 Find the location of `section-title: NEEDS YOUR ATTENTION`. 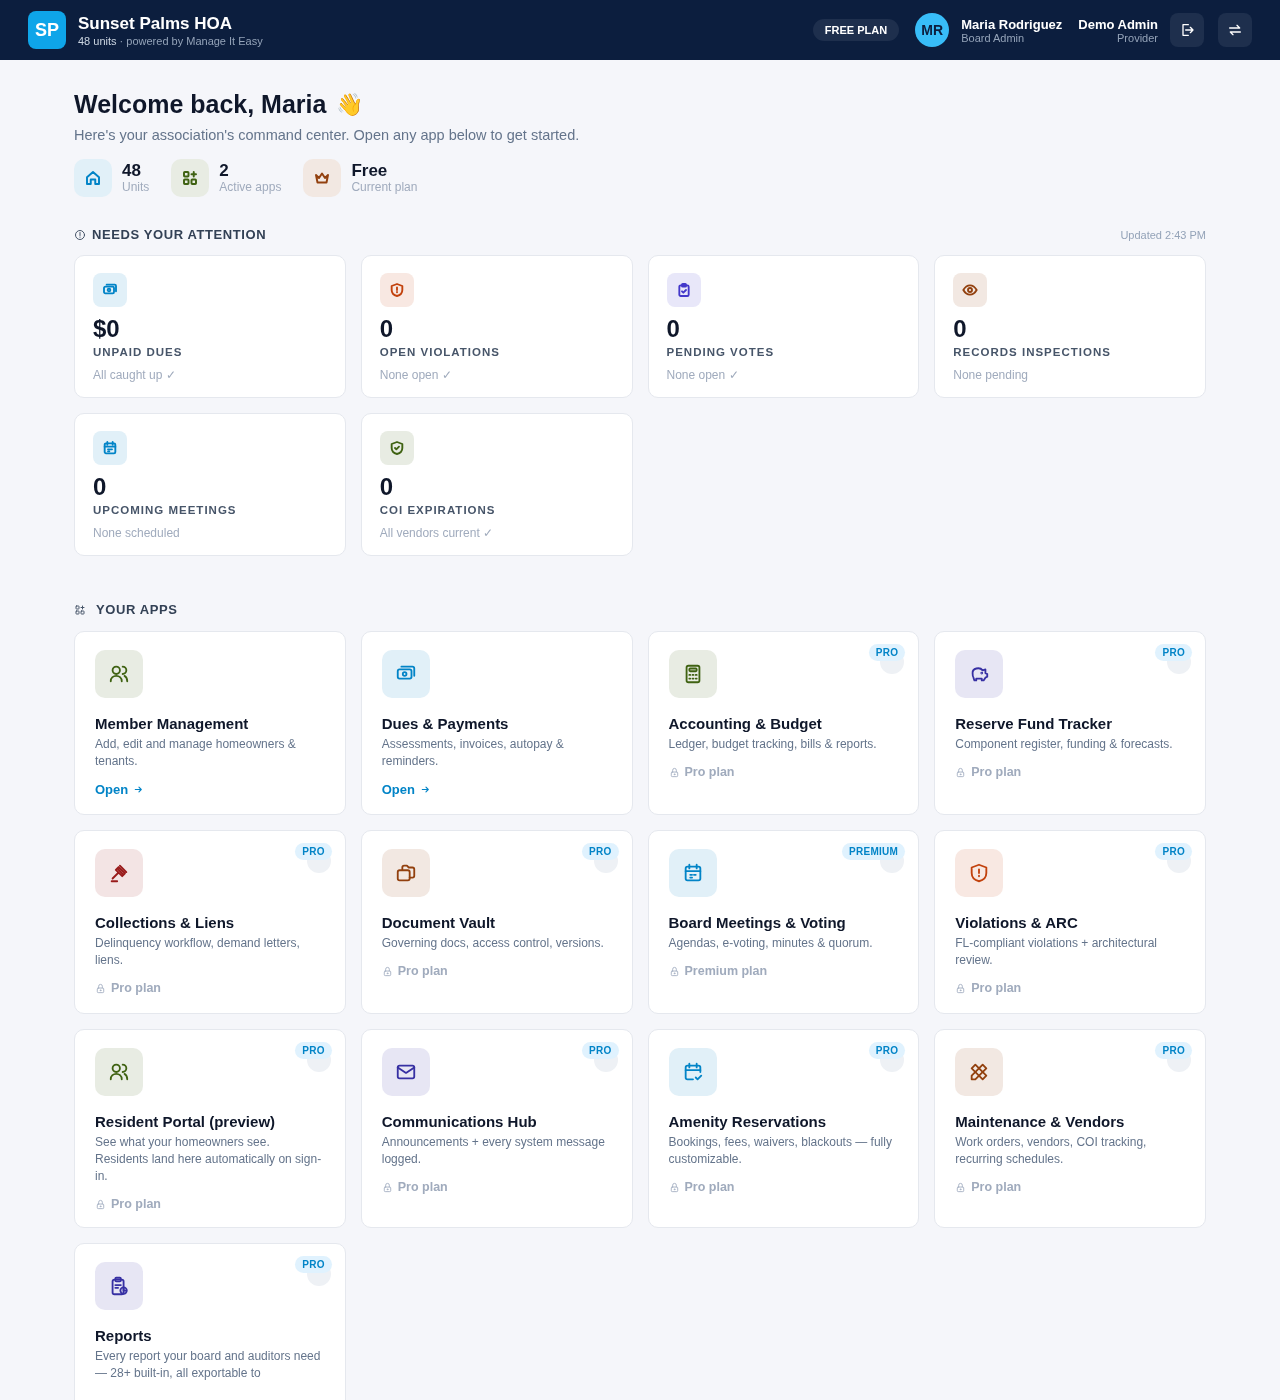

section-title: NEEDS YOUR ATTENTION is located at coordinates (179, 234).